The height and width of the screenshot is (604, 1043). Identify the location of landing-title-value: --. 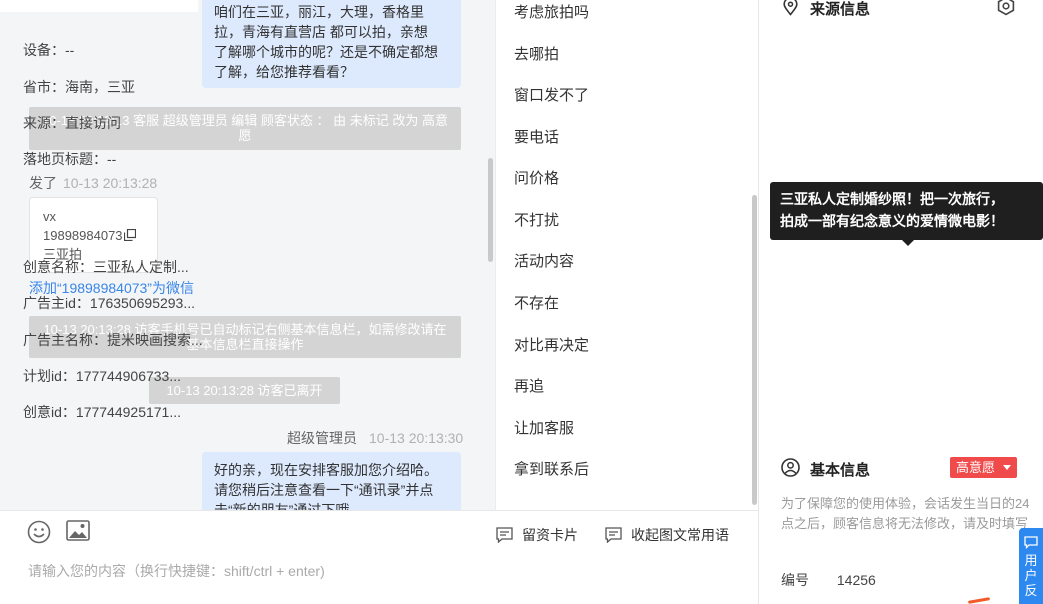
(112, 159).